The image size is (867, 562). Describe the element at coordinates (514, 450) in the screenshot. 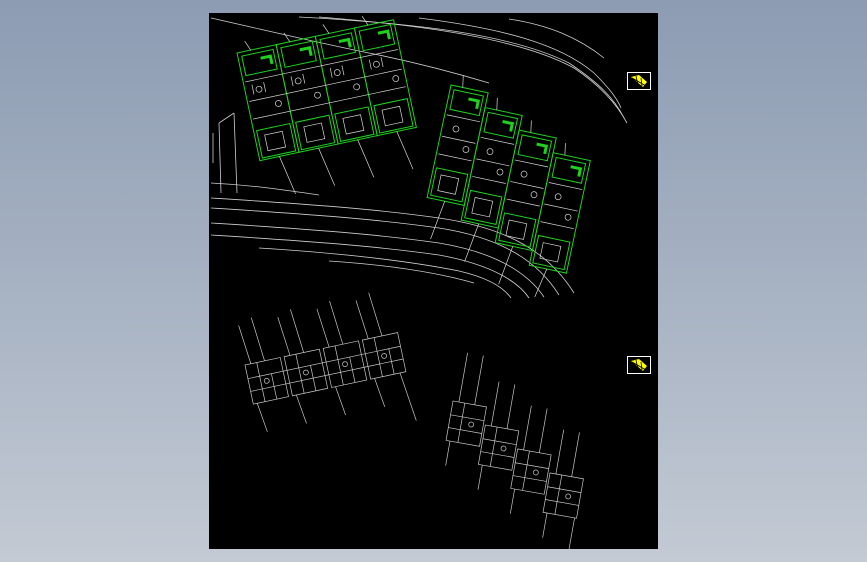

I see `floor-plan-lower-right` at that location.